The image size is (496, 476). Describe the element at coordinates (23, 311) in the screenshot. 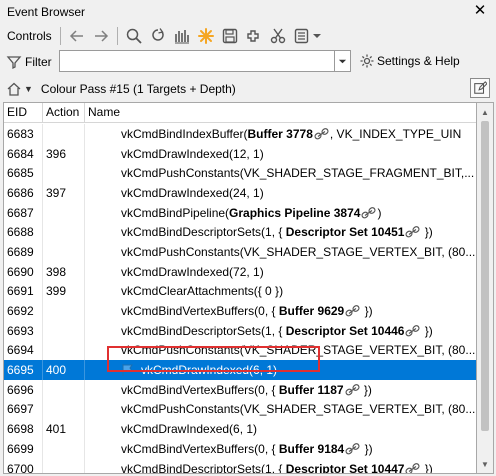

I see `eid-cell: 6692` at that location.